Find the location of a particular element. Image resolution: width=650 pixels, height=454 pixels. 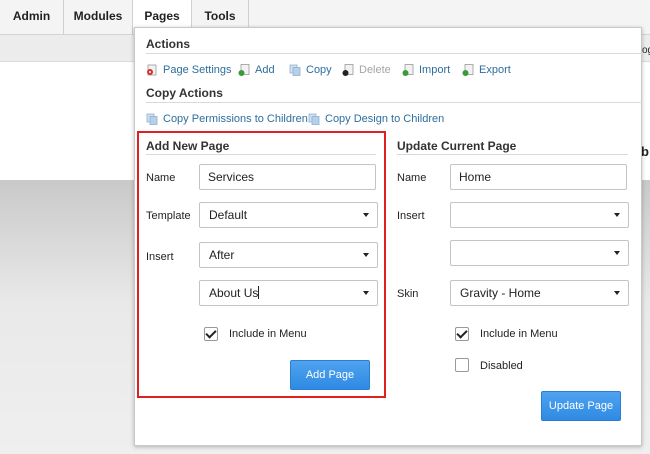

update-skin-select: Gravity - Home is located at coordinates (539, 293).